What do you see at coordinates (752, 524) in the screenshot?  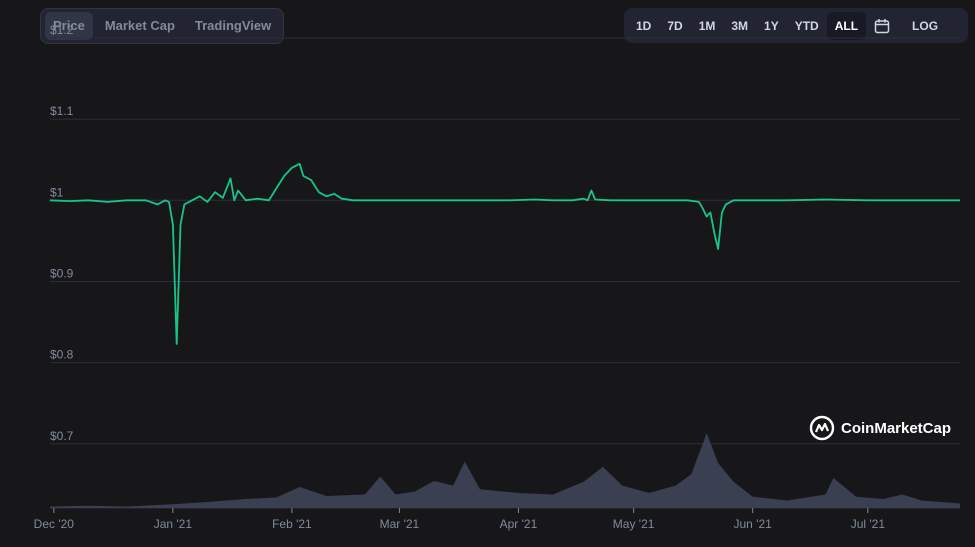 I see `x-tick-label: Jun '21` at bounding box center [752, 524].